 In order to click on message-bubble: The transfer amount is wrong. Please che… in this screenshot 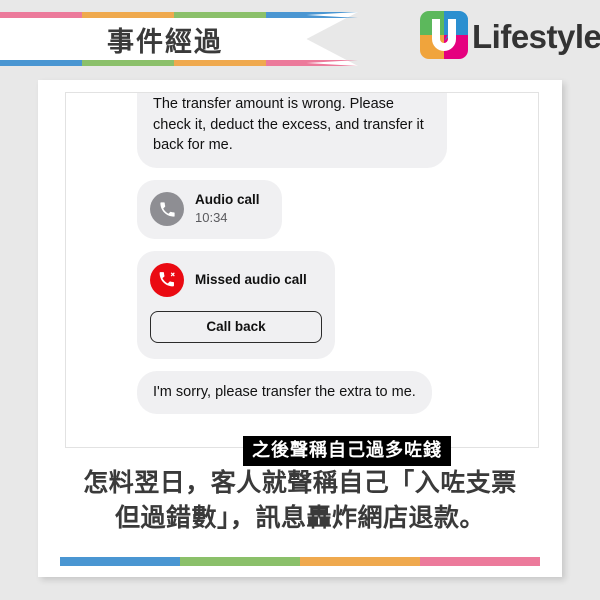, I will do `click(292, 130)`.